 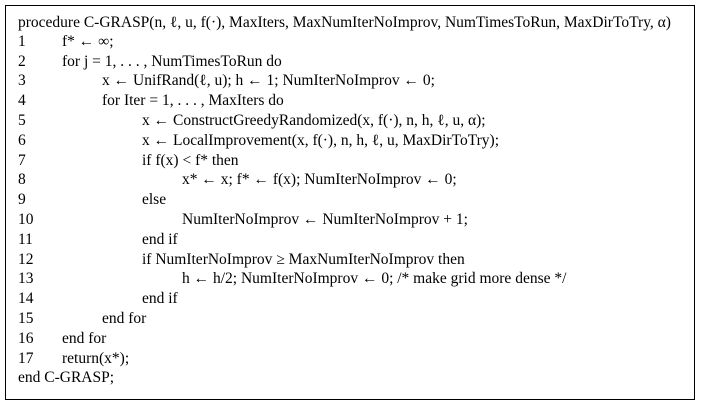 What do you see at coordinates (172, 61) in the screenshot?
I see `line-text: for j = 1, . . . , NumTimesToRun do` at bounding box center [172, 61].